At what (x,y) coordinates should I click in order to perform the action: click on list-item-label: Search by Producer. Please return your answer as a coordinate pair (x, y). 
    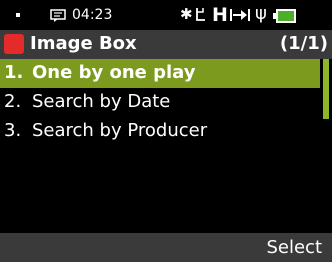
    Looking at the image, I should click on (120, 130).